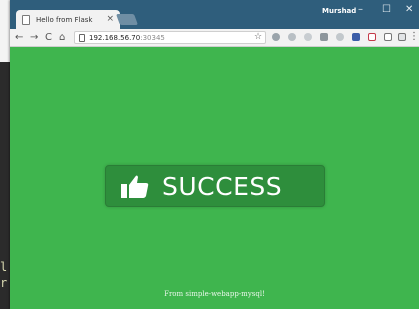  What do you see at coordinates (48, 37) in the screenshot?
I see `reload-button: C` at bounding box center [48, 37].